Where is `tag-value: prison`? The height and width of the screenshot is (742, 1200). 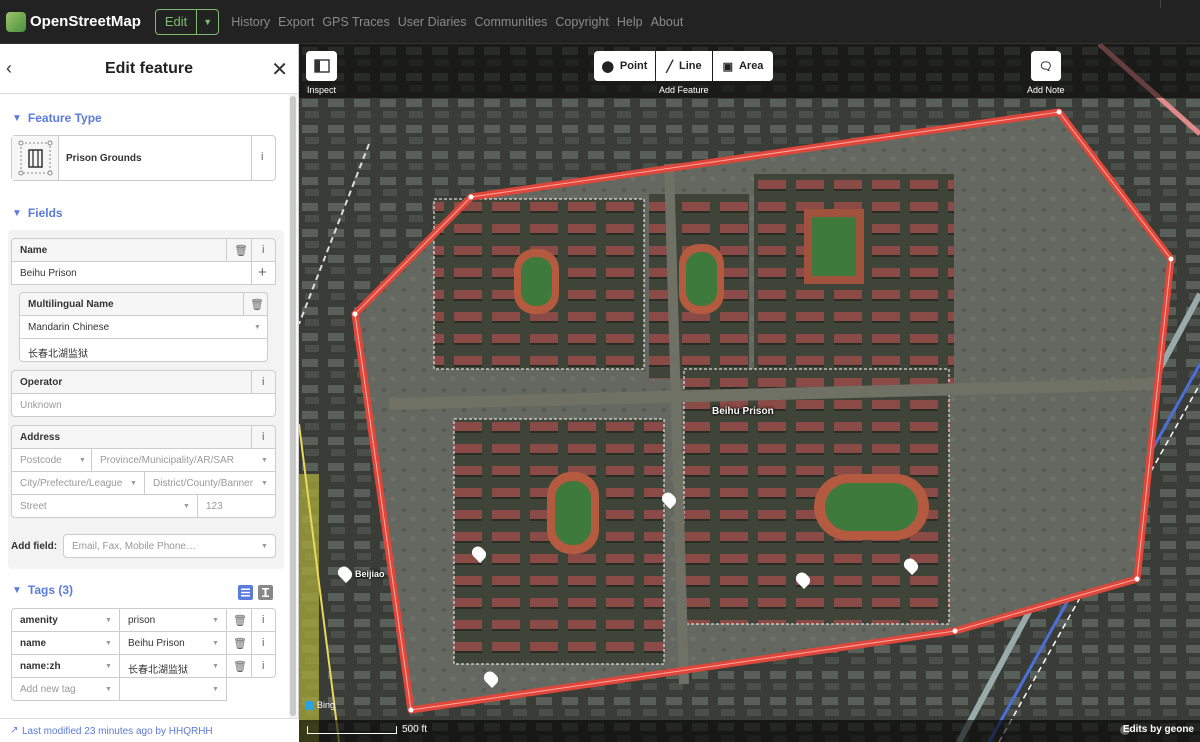
tag-value: prison is located at coordinates (142, 620).